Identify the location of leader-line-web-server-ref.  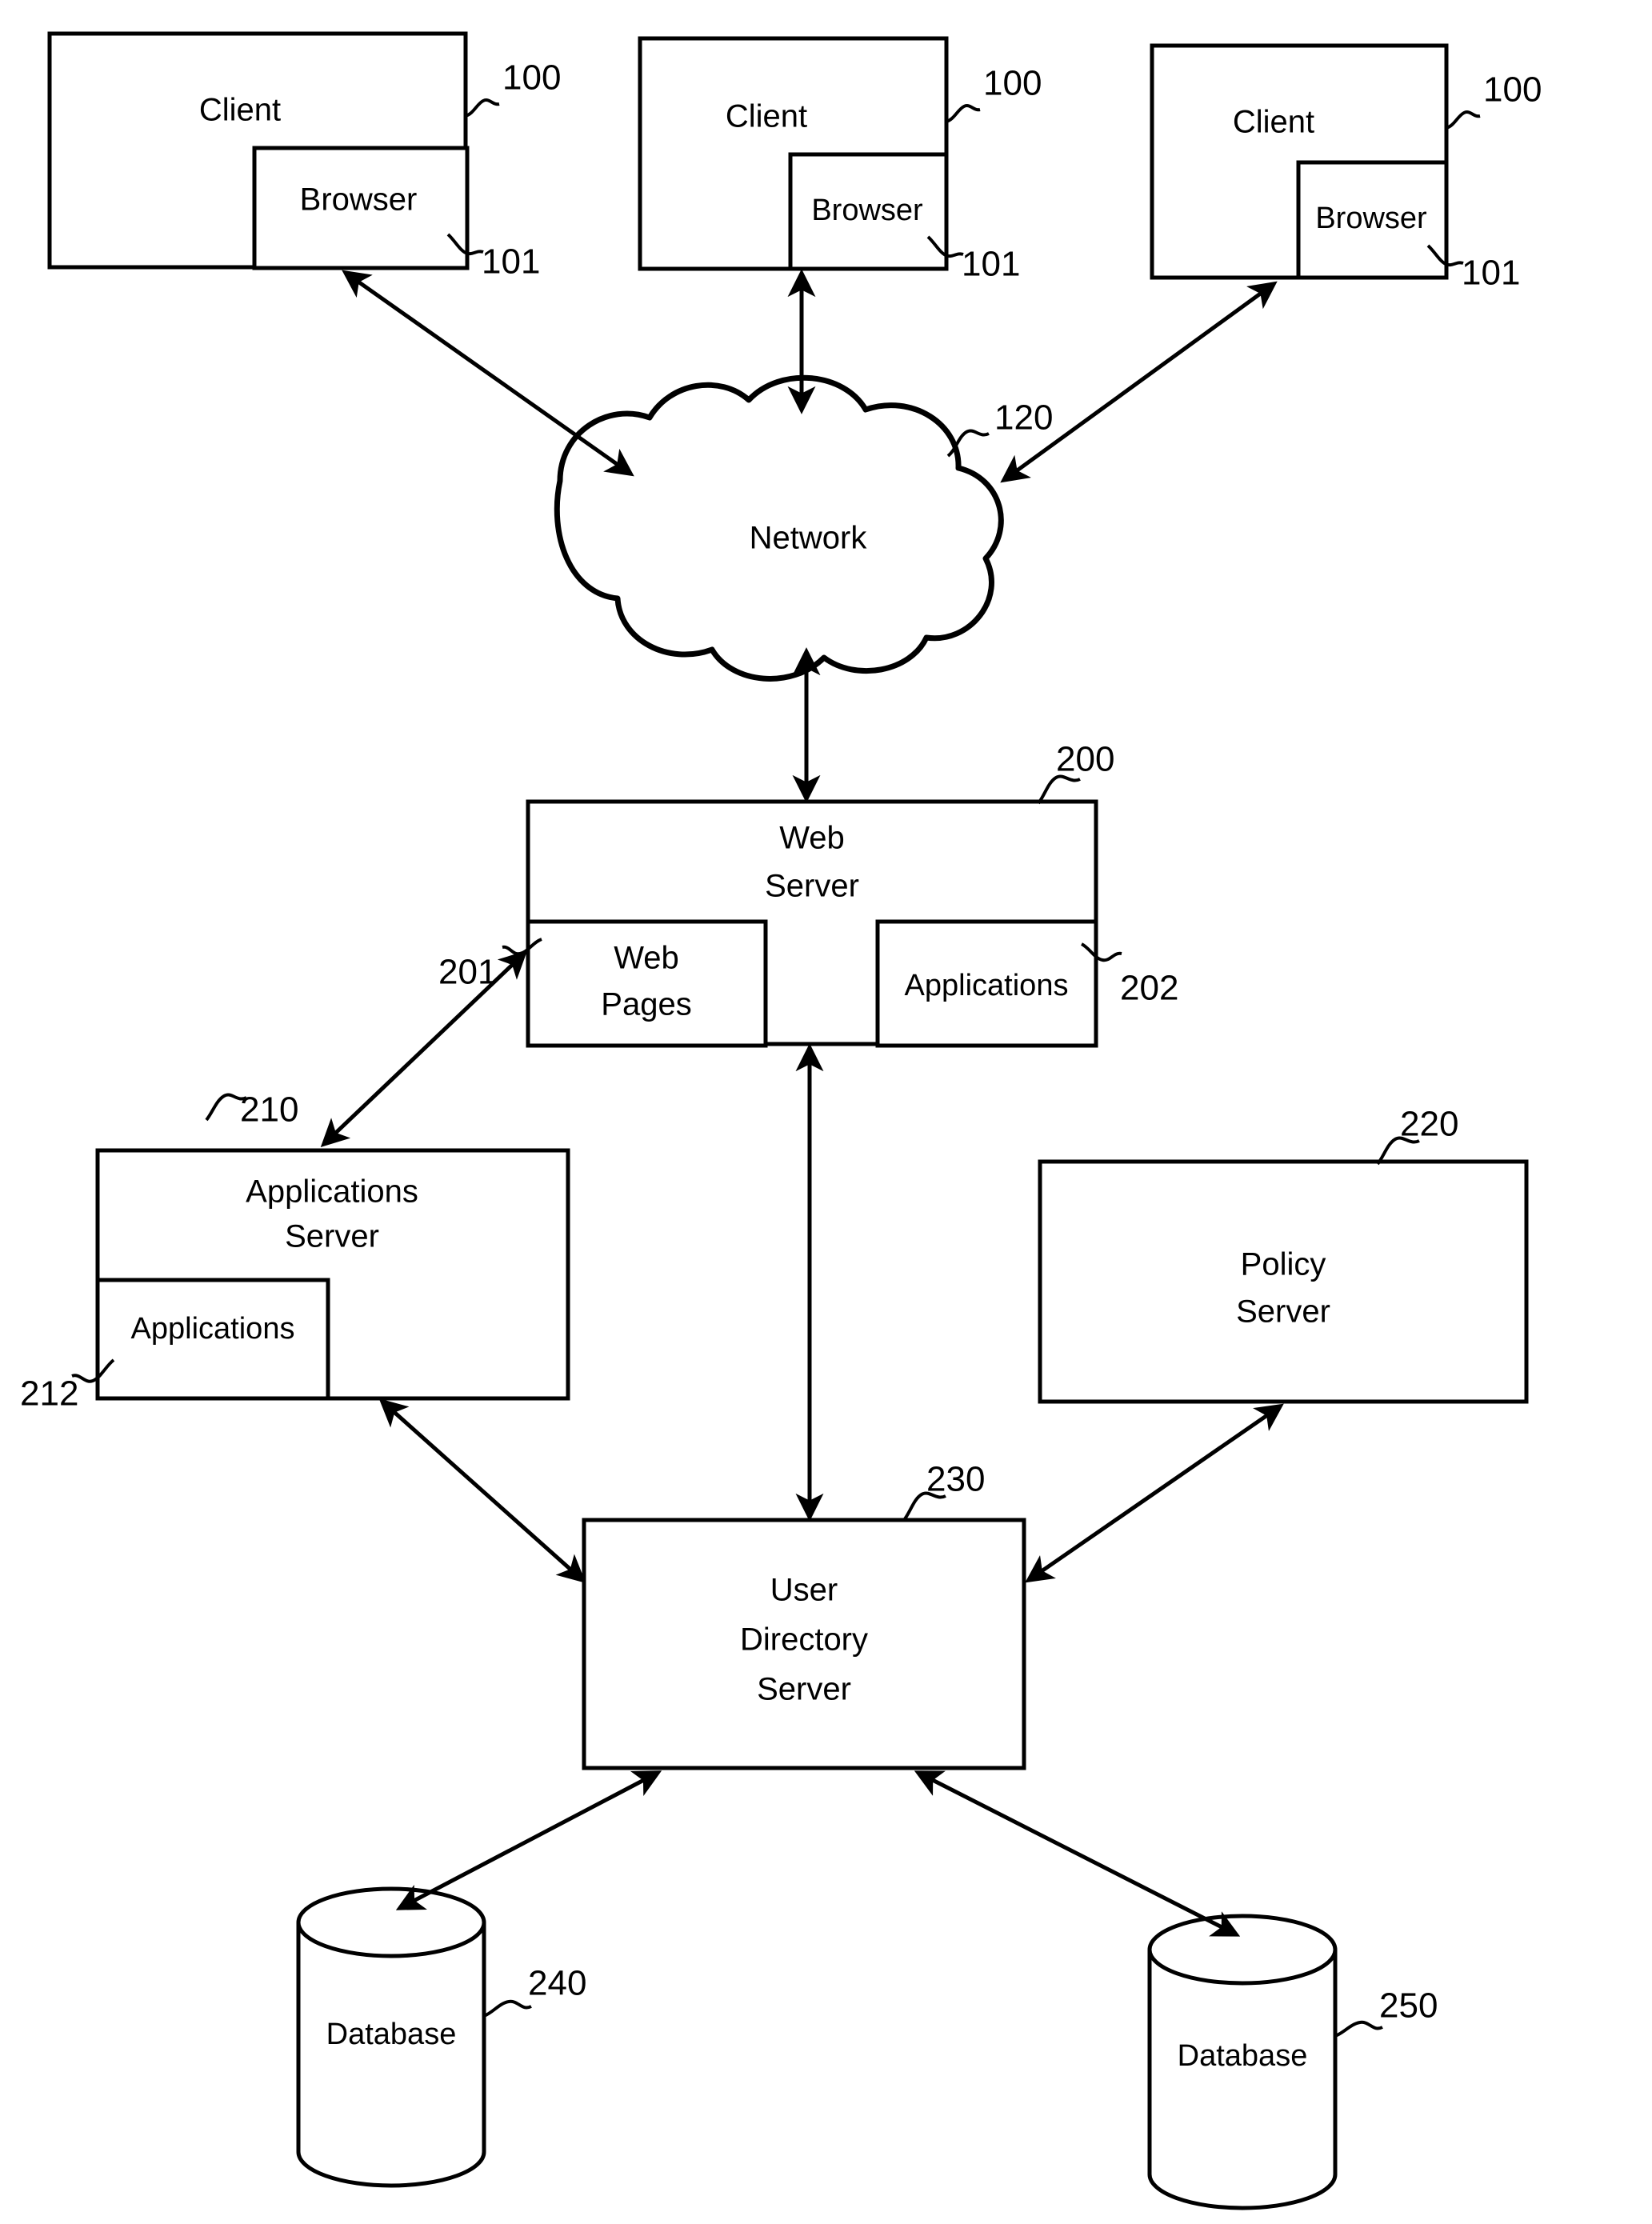
(1059, 789).